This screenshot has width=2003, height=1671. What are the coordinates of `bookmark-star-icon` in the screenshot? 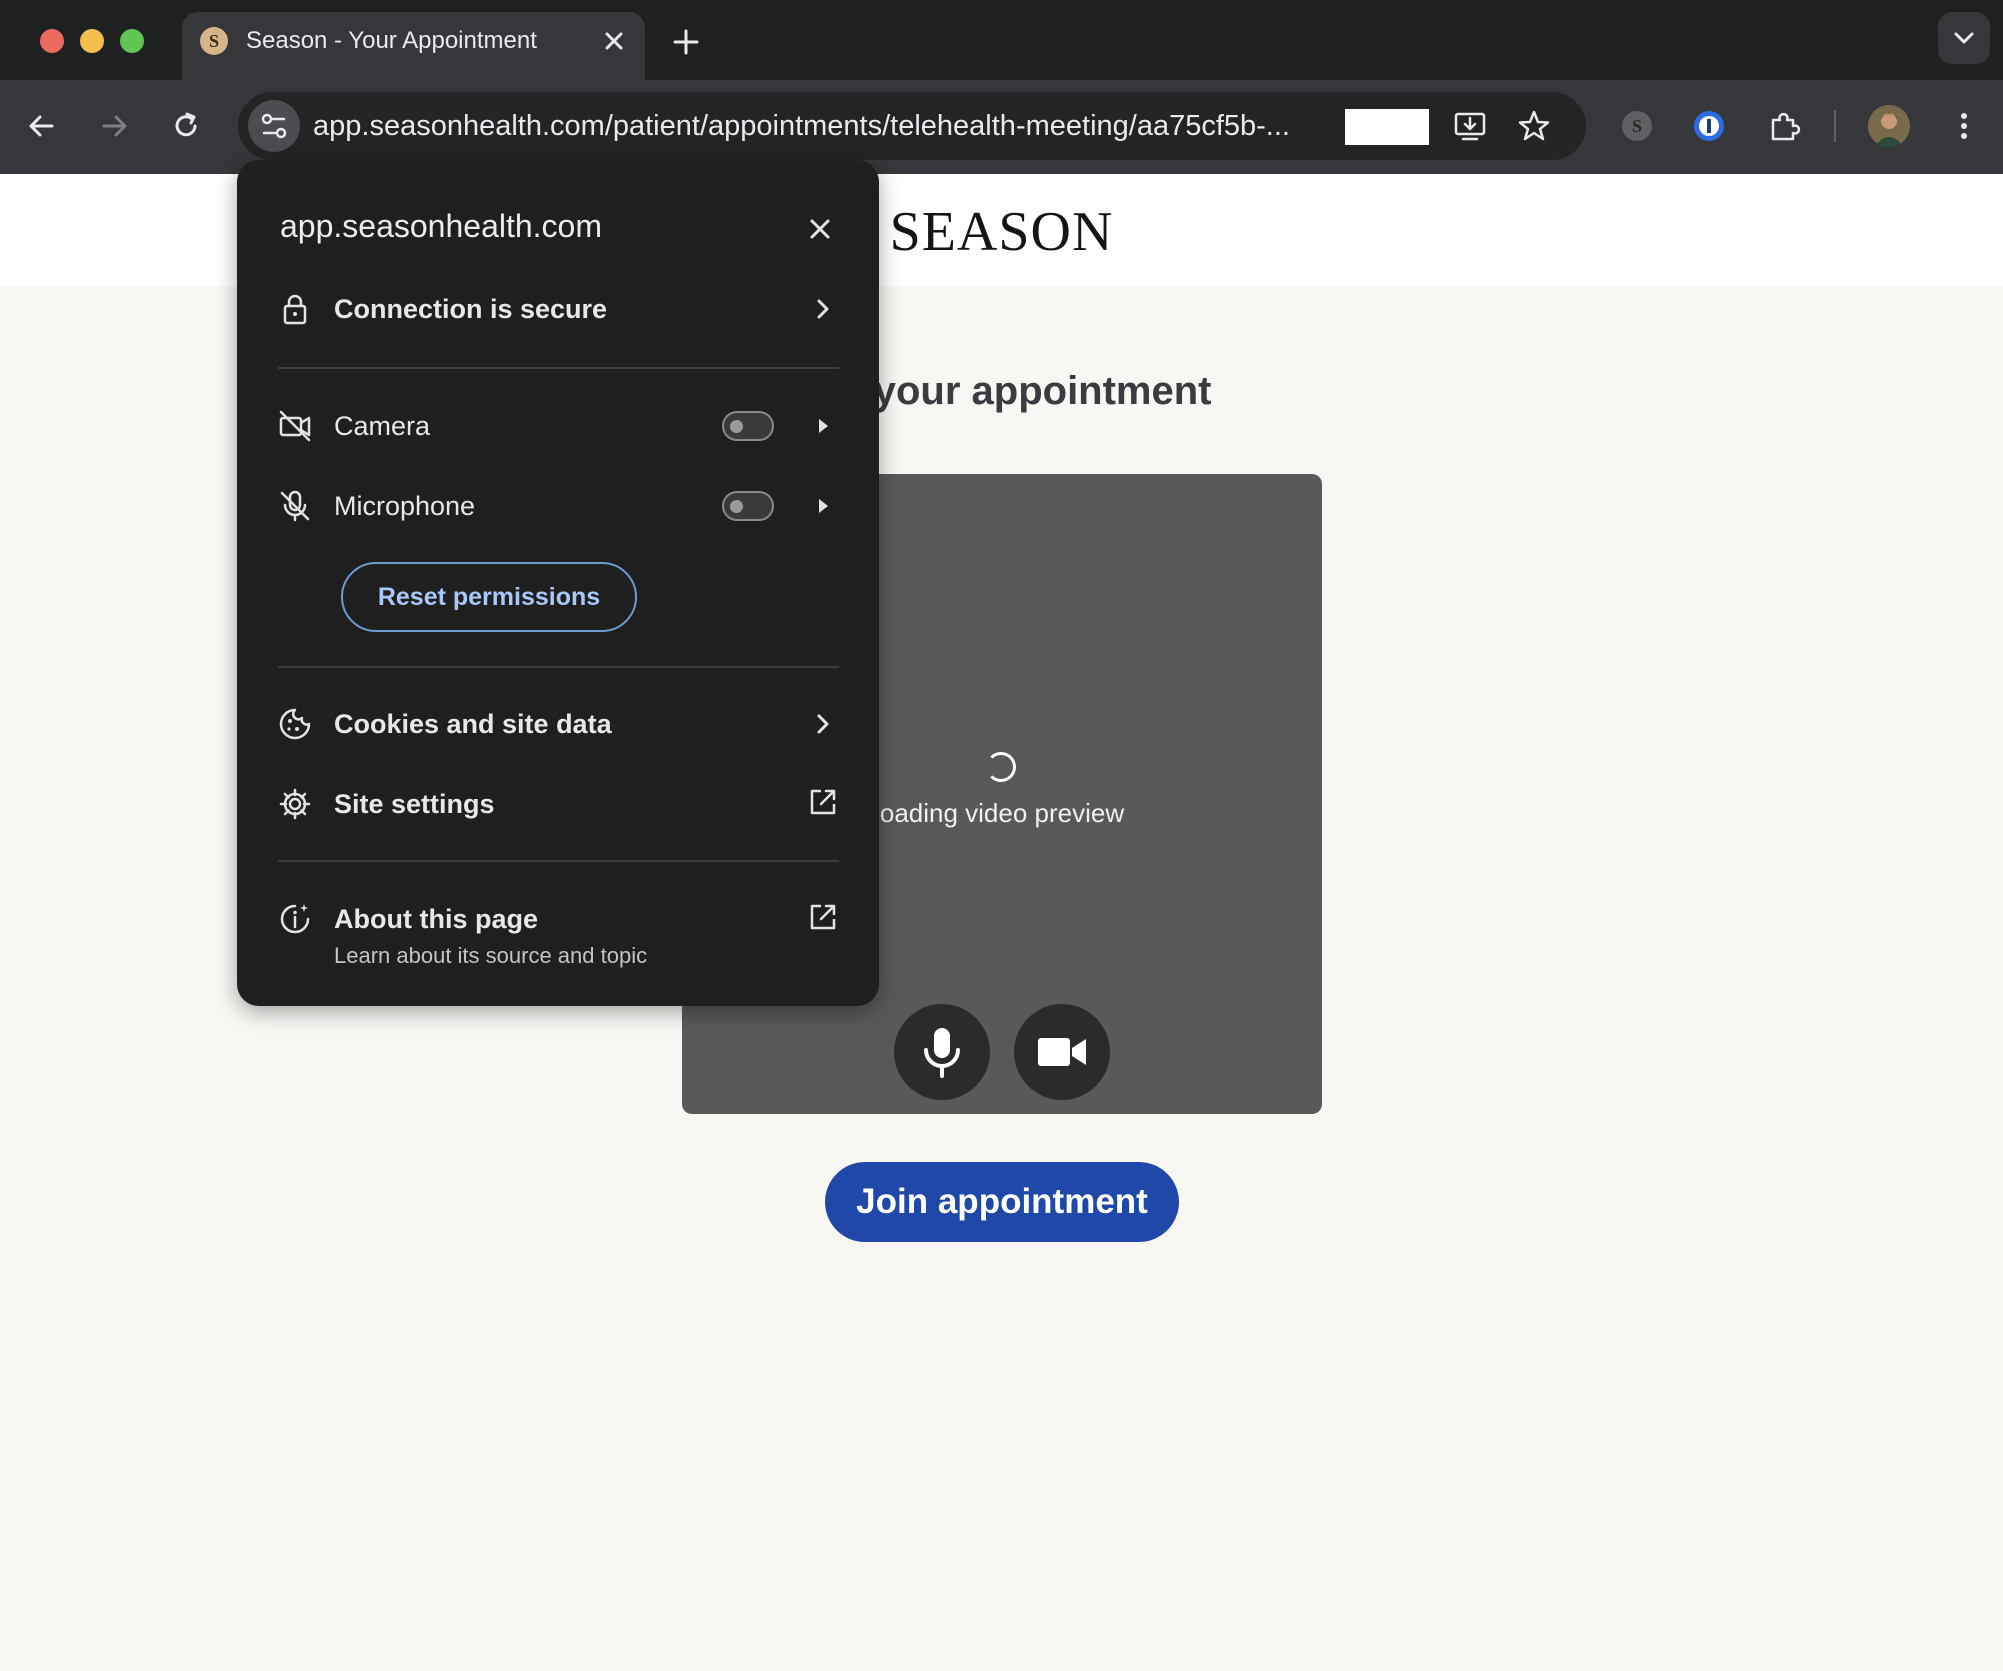 It's located at (1534, 126).